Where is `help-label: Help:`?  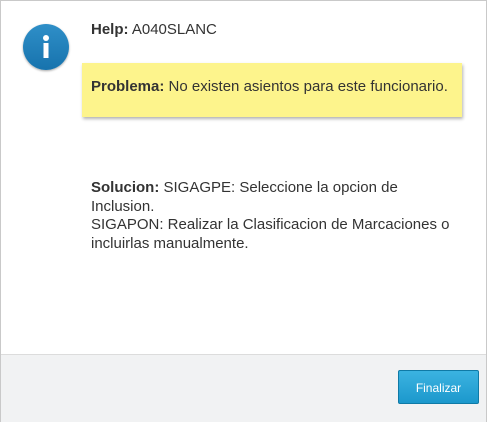
help-label: Help: is located at coordinates (110, 29).